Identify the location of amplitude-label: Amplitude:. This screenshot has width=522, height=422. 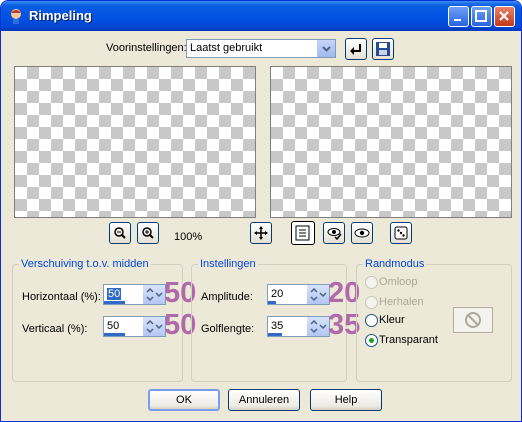
(227, 297).